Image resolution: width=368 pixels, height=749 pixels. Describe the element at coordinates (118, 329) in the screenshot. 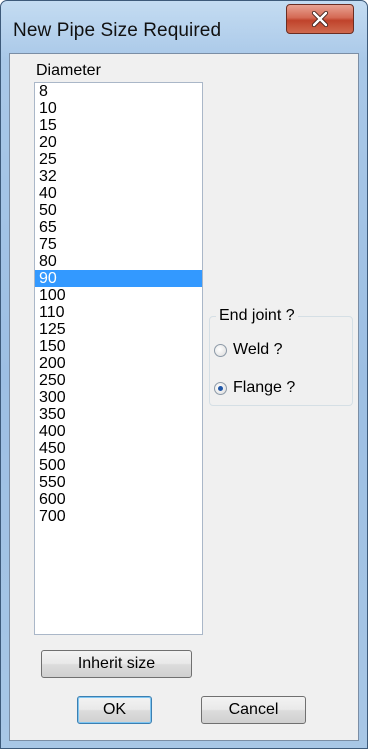

I see `diameter-list-item: 125` at that location.